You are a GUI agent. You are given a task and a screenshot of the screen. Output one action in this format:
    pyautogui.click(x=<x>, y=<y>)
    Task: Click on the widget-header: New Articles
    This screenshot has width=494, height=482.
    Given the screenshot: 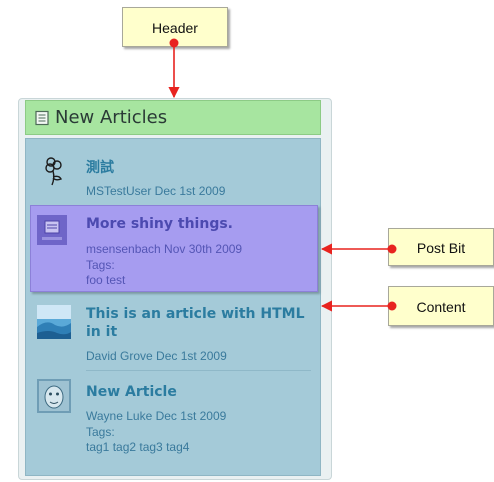 What is the action you would take?
    pyautogui.click(x=173, y=117)
    